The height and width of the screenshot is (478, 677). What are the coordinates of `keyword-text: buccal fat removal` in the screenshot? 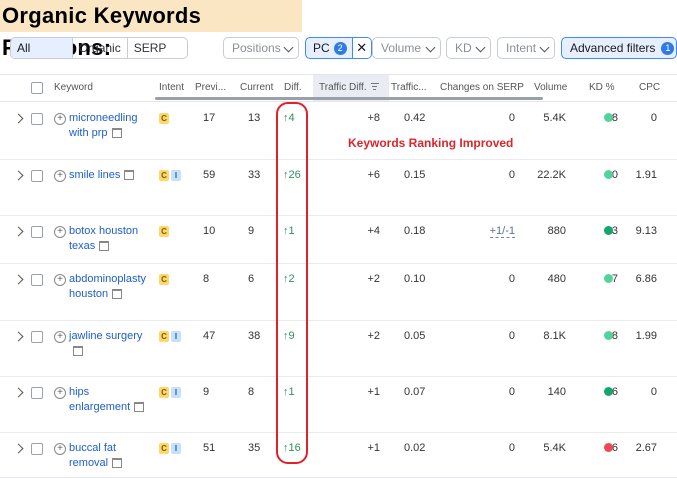 It's located at (93, 455).